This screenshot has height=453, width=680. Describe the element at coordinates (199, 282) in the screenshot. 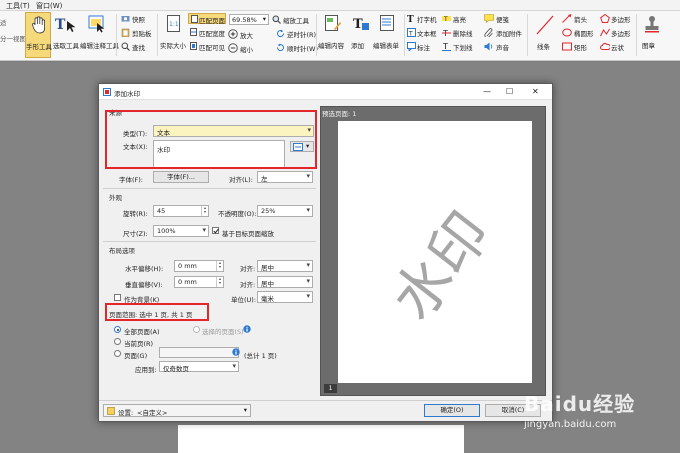

I see `v-offset-input: 0 mm ▴ ▾` at that location.